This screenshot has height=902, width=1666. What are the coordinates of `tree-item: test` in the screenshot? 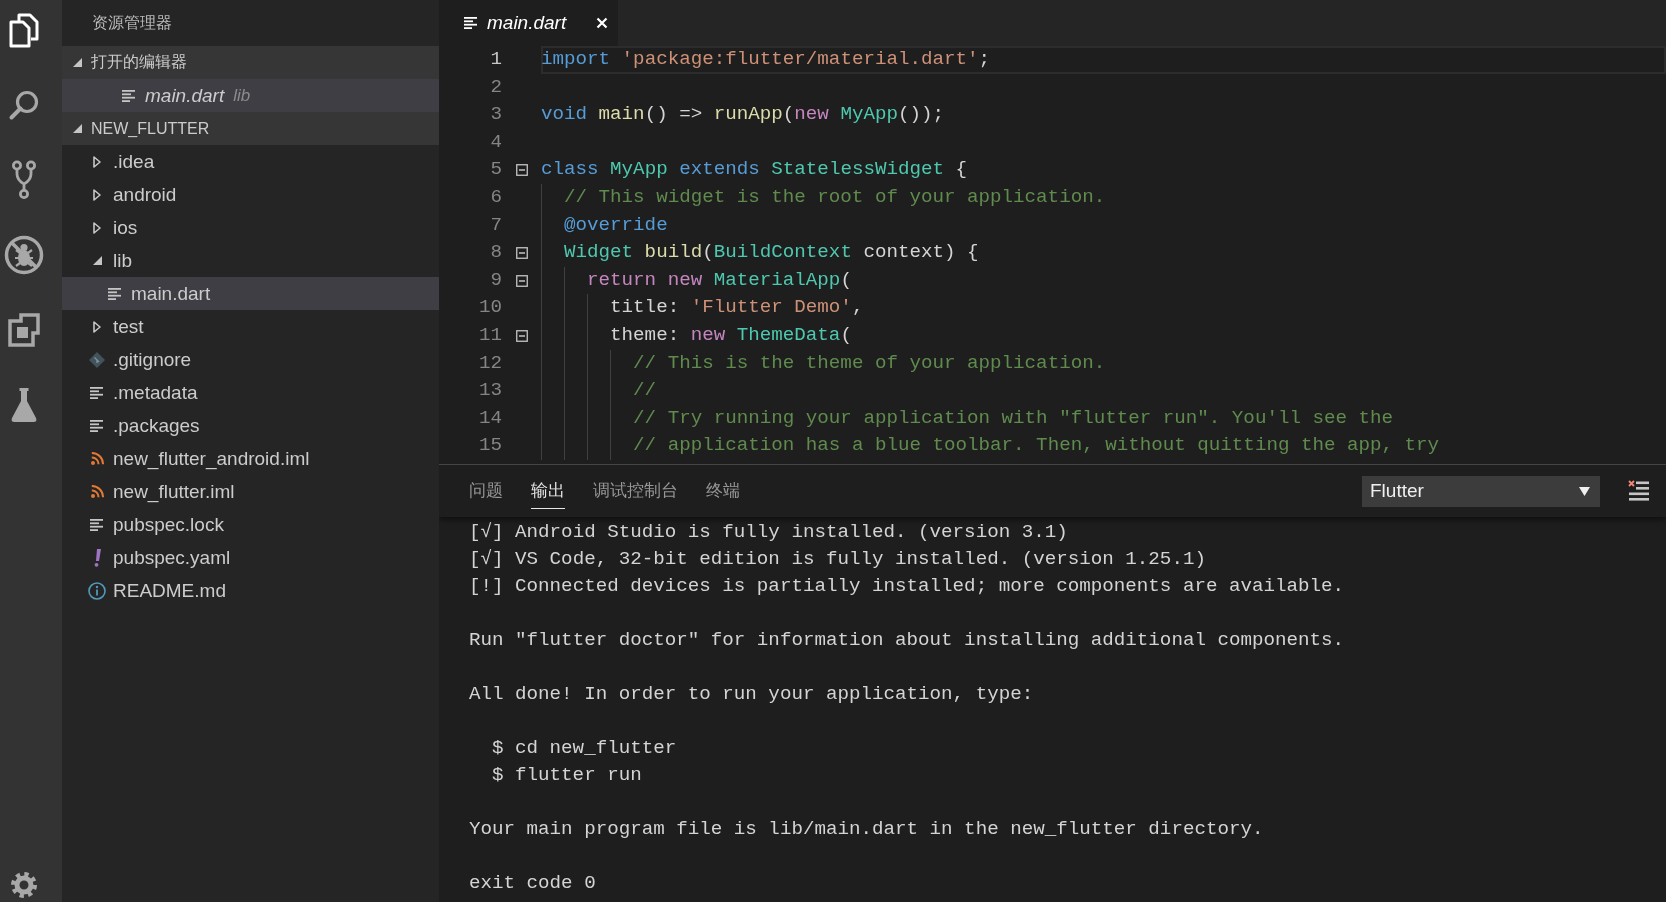 It's located at (250, 326).